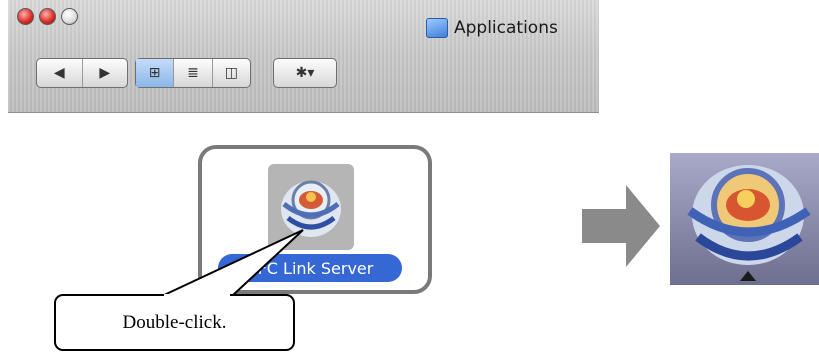  I want to click on icon-view-icon: ⊞, so click(154, 73).